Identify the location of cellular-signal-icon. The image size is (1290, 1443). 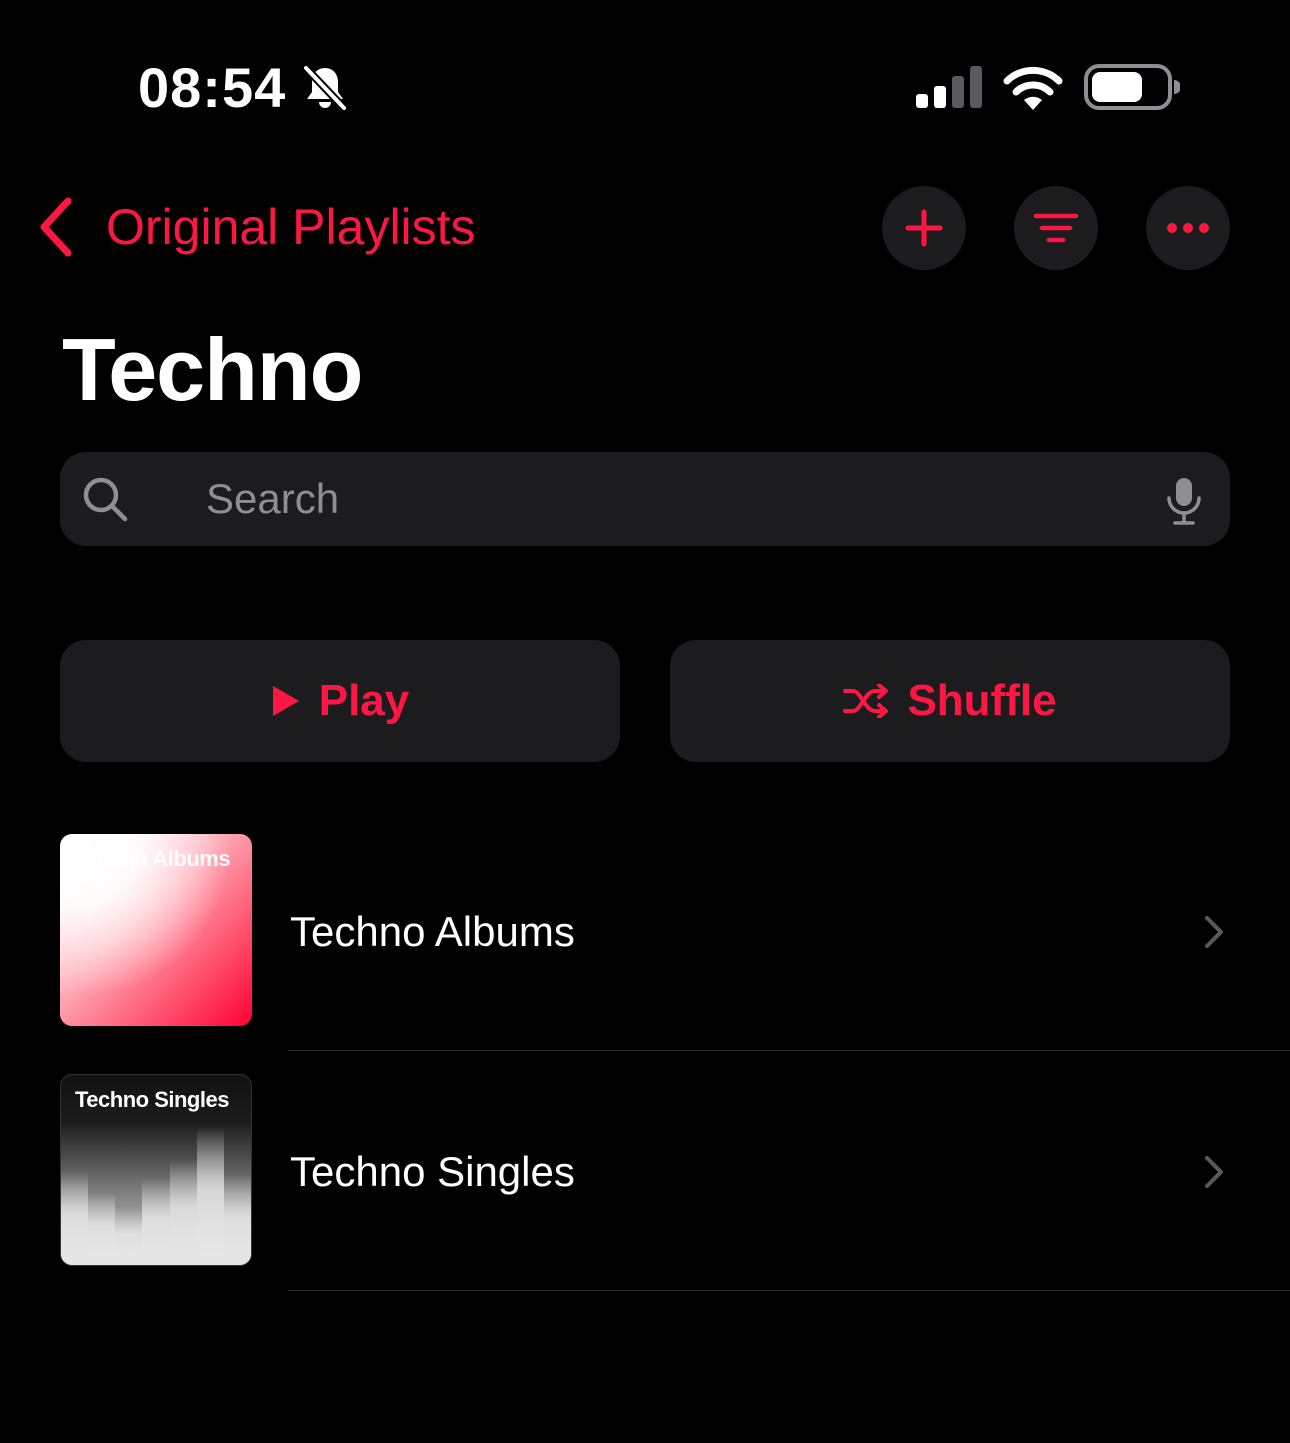
(949, 87).